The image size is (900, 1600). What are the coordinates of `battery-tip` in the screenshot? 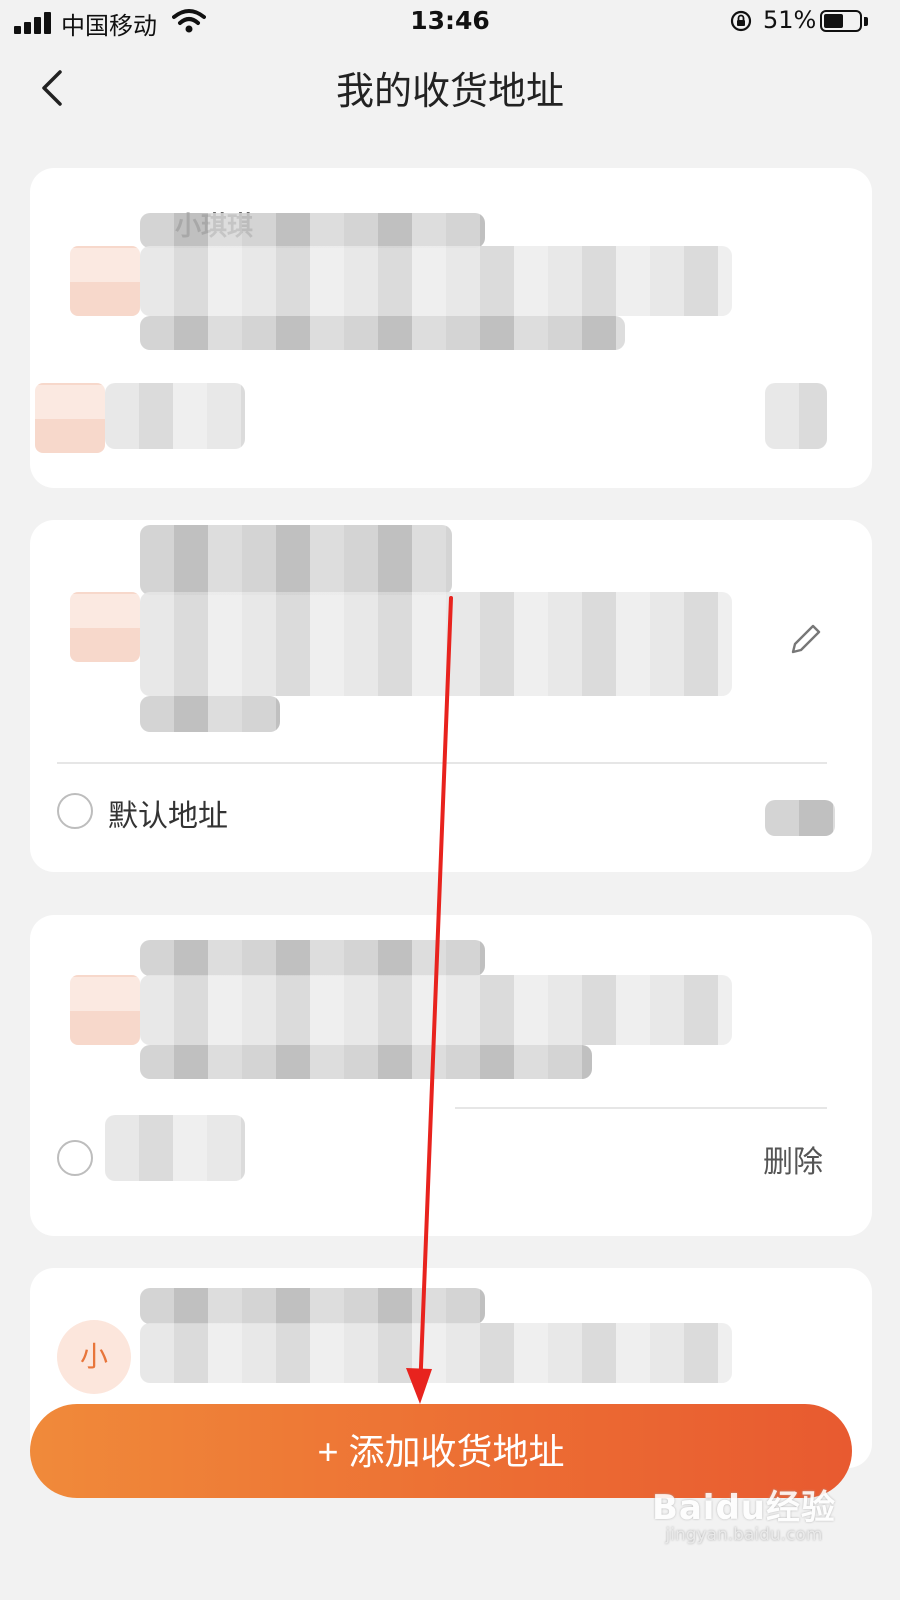 It's located at (866, 21).